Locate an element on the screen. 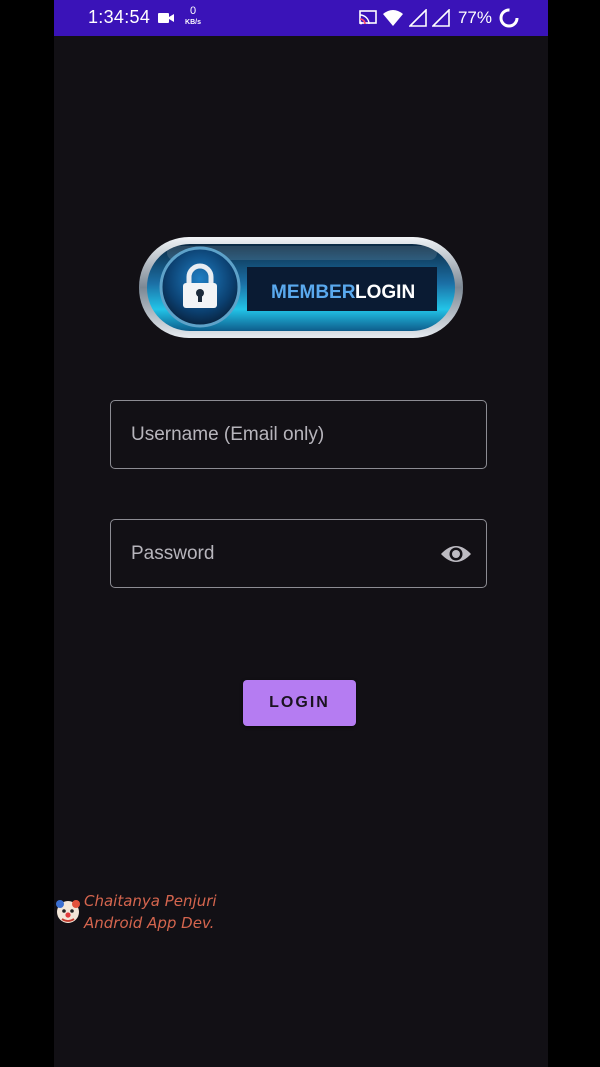 Image resolution: width=600 pixels, height=1067 pixels. status-bar: 1:34:54 0 KB/s 77% is located at coordinates (301, 18).